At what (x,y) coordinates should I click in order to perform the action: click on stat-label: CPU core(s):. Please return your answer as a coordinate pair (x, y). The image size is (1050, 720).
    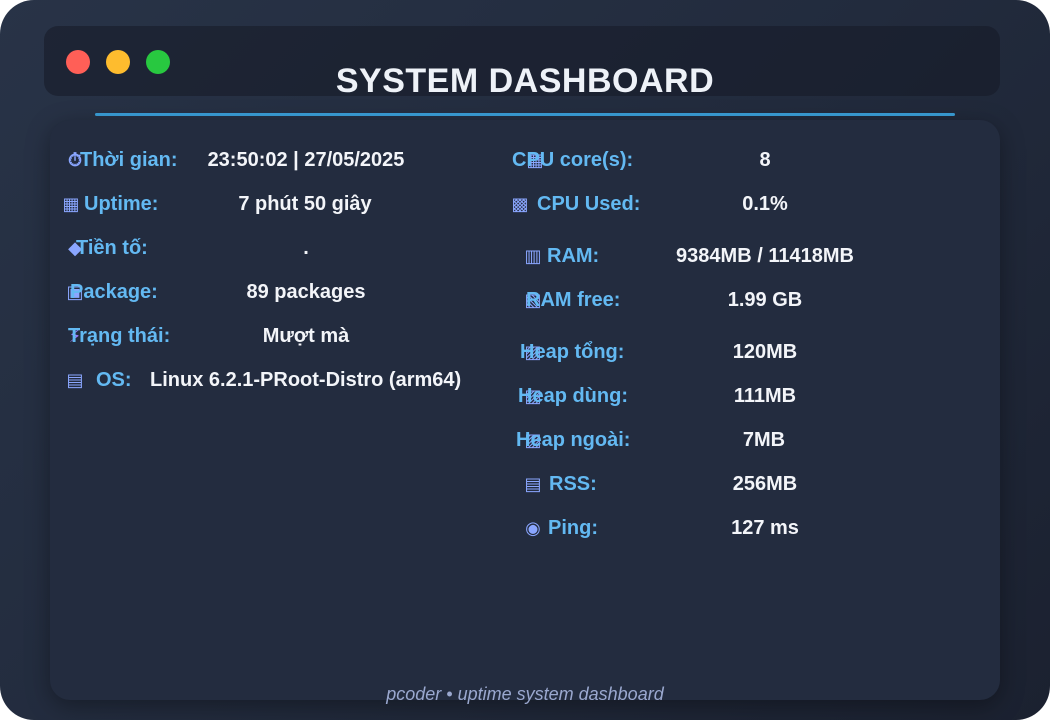
    Looking at the image, I should click on (573, 160).